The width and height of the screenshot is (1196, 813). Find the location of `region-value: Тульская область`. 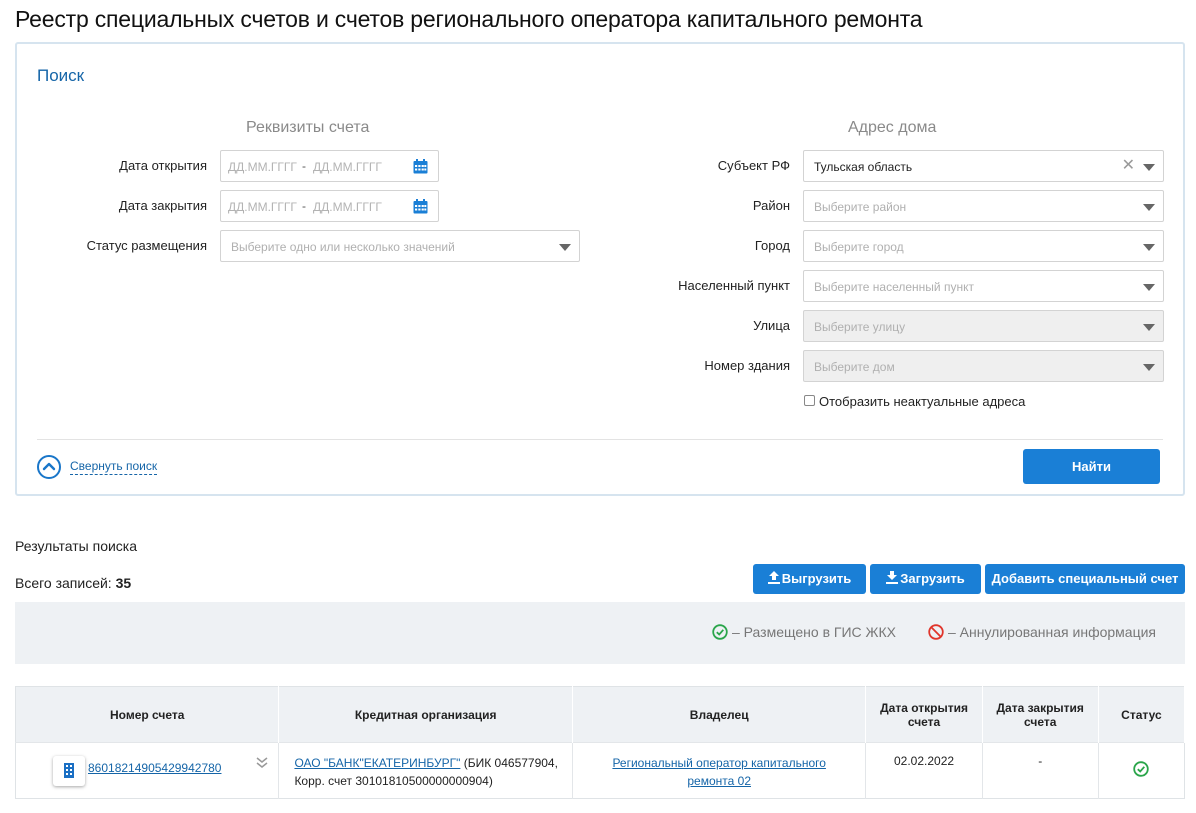

region-value: Тульская область is located at coordinates (863, 167).